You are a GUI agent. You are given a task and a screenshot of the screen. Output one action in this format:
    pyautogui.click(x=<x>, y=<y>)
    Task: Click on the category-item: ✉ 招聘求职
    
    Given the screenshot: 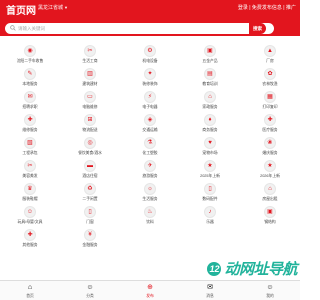 What is the action you would take?
    pyautogui.click(x=30, y=101)
    